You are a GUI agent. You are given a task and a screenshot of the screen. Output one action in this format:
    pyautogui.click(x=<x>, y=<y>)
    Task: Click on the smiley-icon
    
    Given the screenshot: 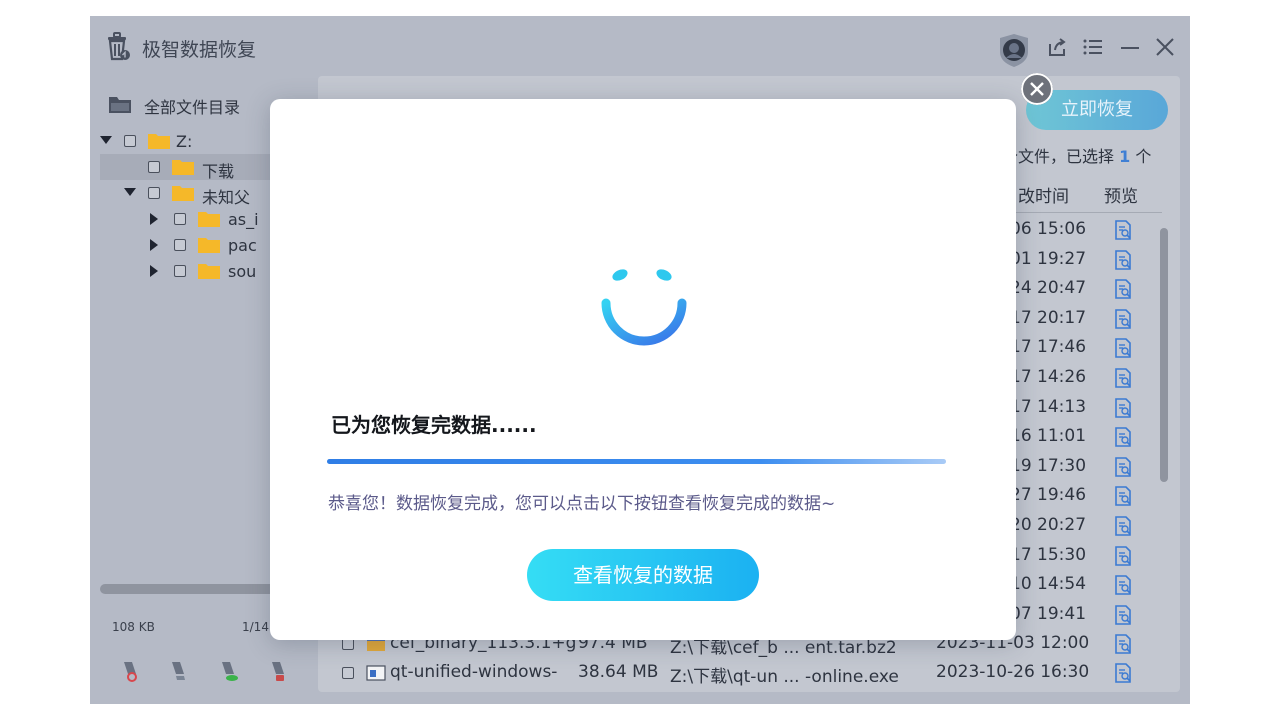 What is the action you would take?
    pyautogui.click(x=644, y=307)
    